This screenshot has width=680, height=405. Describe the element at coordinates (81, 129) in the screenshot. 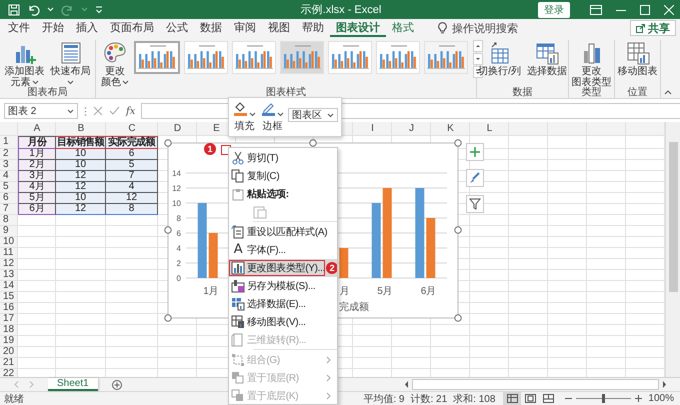

I see `column-header: B` at that location.